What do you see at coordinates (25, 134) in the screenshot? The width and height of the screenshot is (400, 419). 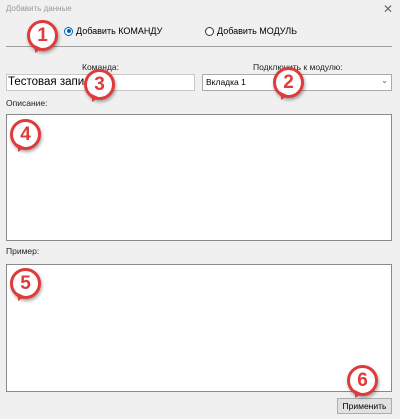 I see `annotation-badge-4: 4` at bounding box center [25, 134].